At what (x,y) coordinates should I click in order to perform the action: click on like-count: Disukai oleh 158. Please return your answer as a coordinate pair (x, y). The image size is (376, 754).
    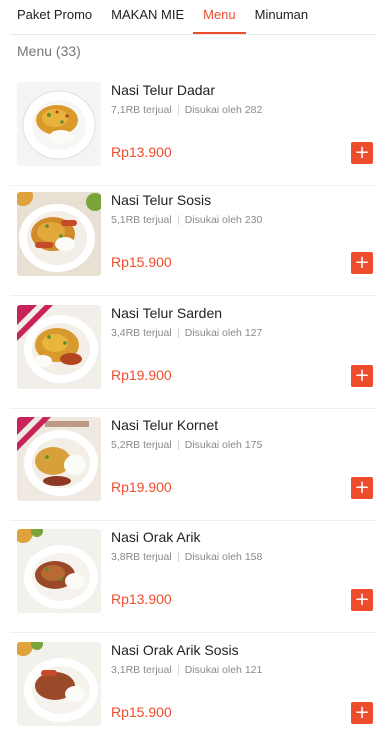
    Looking at the image, I should click on (223, 557).